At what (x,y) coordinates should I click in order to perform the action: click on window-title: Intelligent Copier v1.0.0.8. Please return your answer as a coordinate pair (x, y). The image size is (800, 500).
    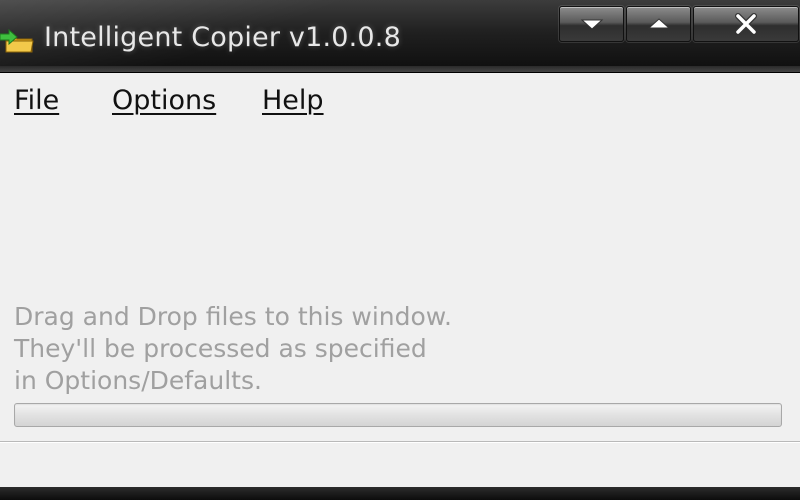
    Looking at the image, I should click on (222, 37).